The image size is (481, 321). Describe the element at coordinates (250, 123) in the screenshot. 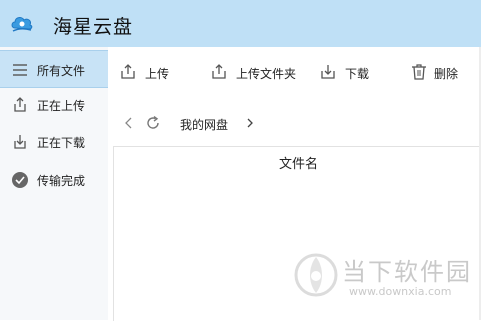

I see `chevron-right-icon` at that location.